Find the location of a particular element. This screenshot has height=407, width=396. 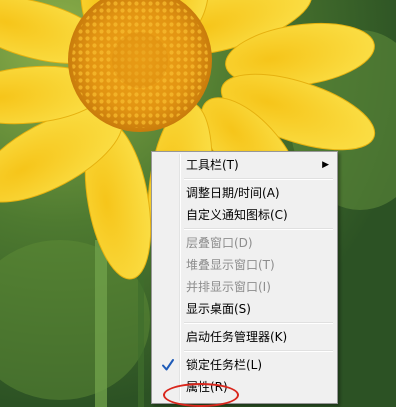

menu-item-properties: 属性(R) is located at coordinates (244, 387).